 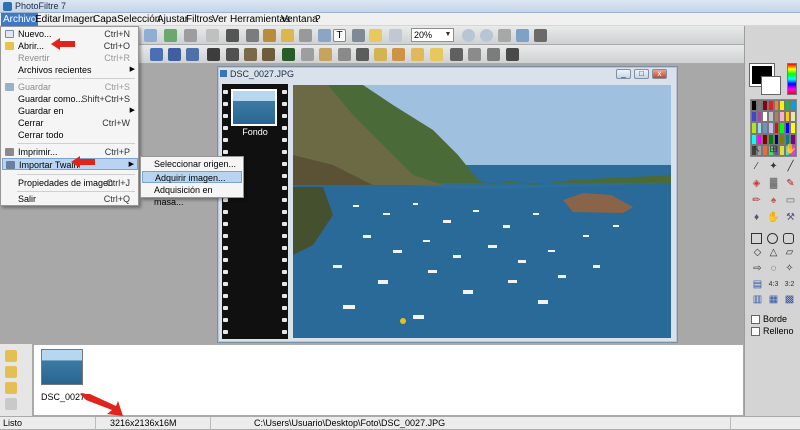 I want to click on effect-icon, so click(x=417, y=54).